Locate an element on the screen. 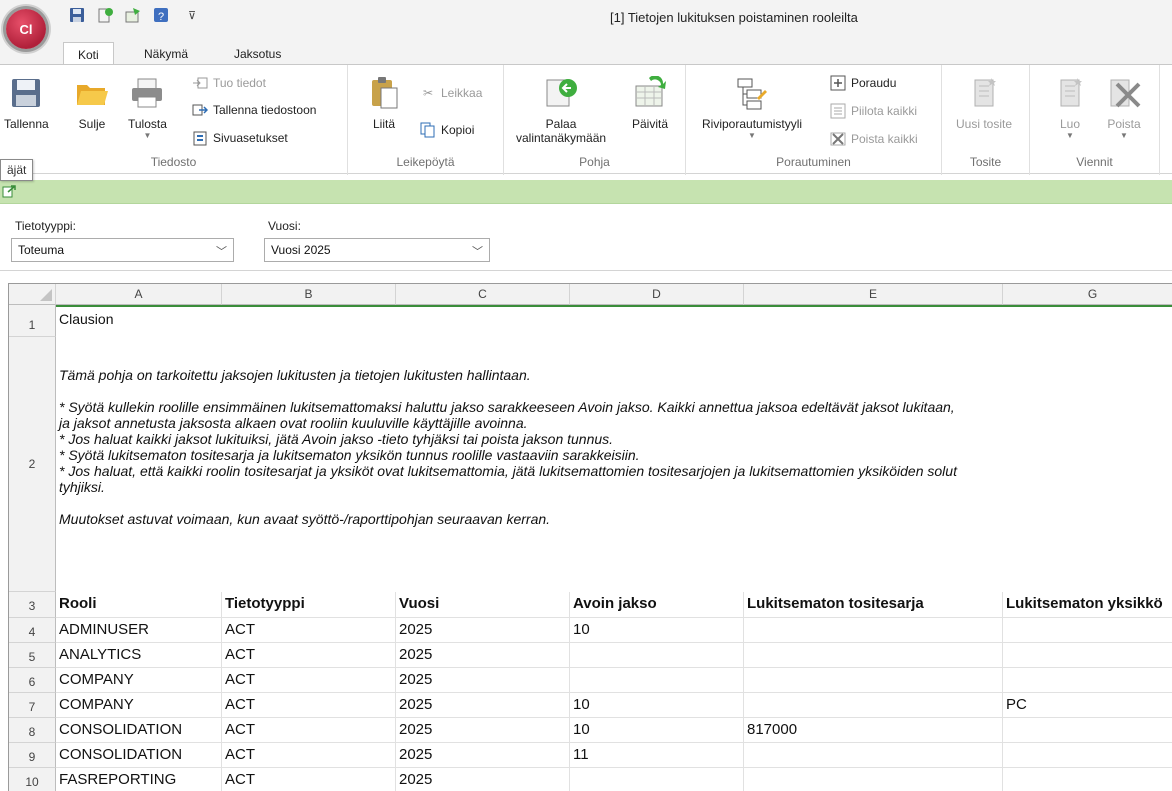 Image resolution: width=1172 pixels, height=791 pixels. row-header: 1 is located at coordinates (32, 321).